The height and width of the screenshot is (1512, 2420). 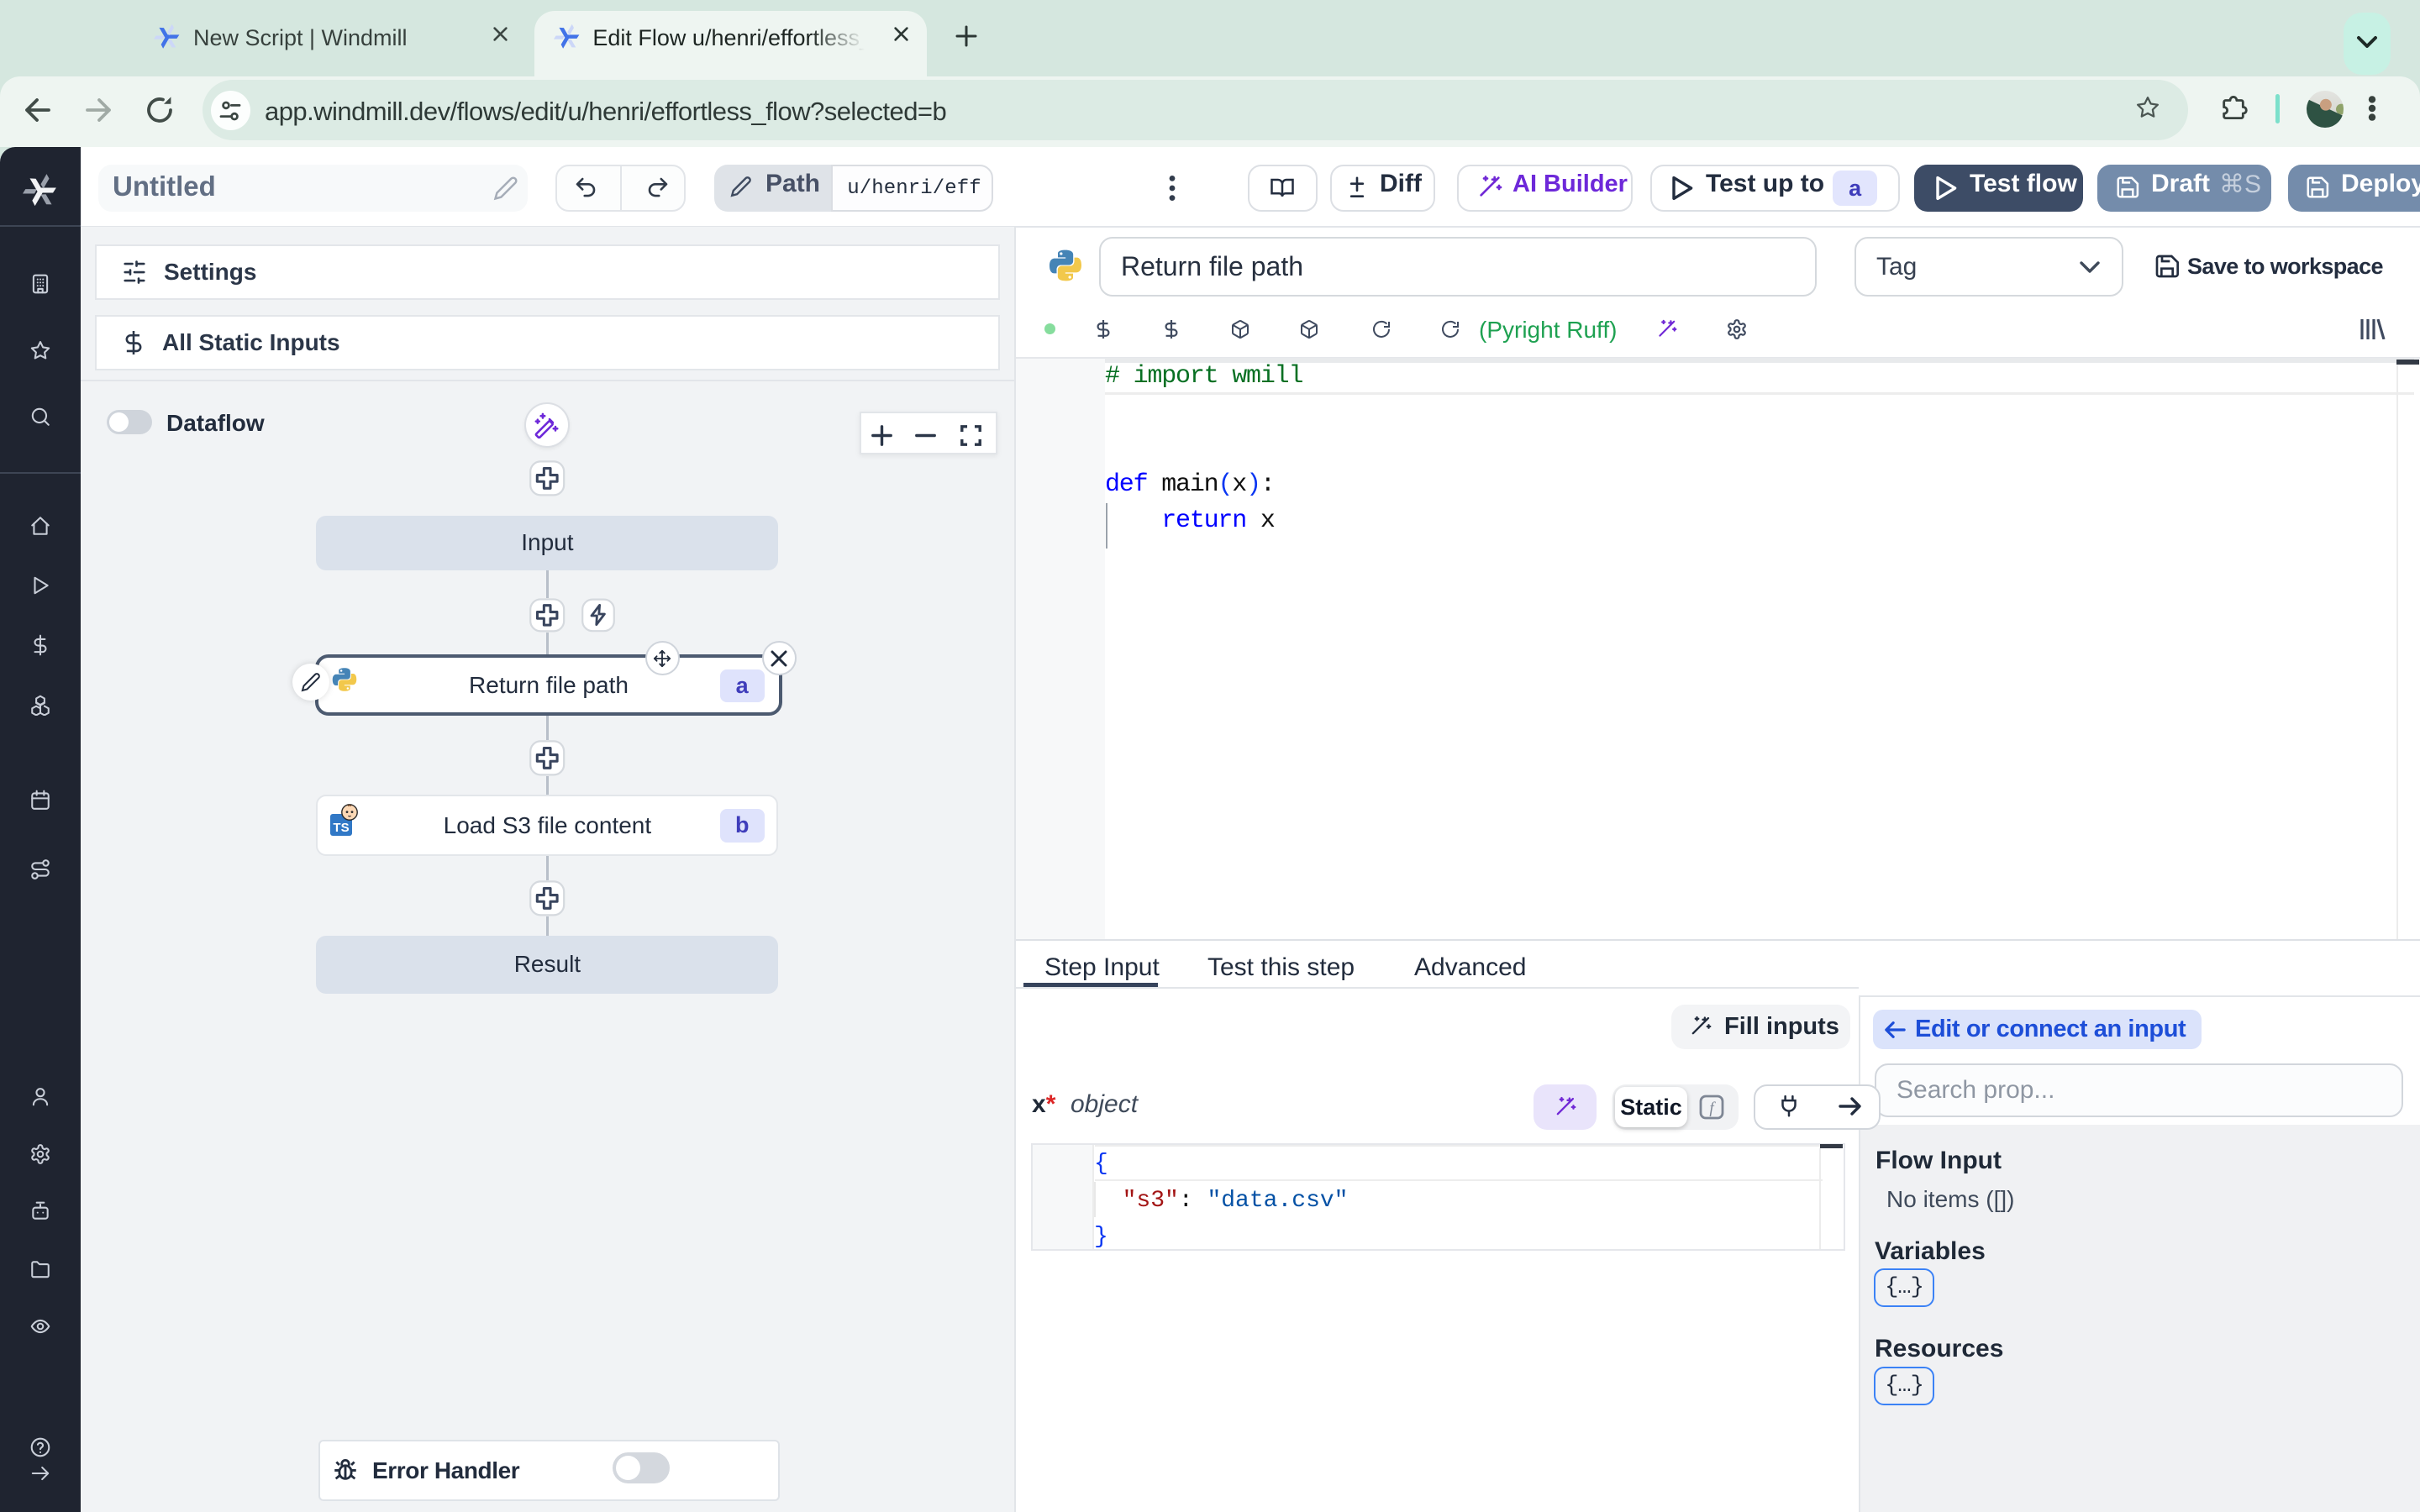 I want to click on svg-text: TS, so click(x=342, y=828).